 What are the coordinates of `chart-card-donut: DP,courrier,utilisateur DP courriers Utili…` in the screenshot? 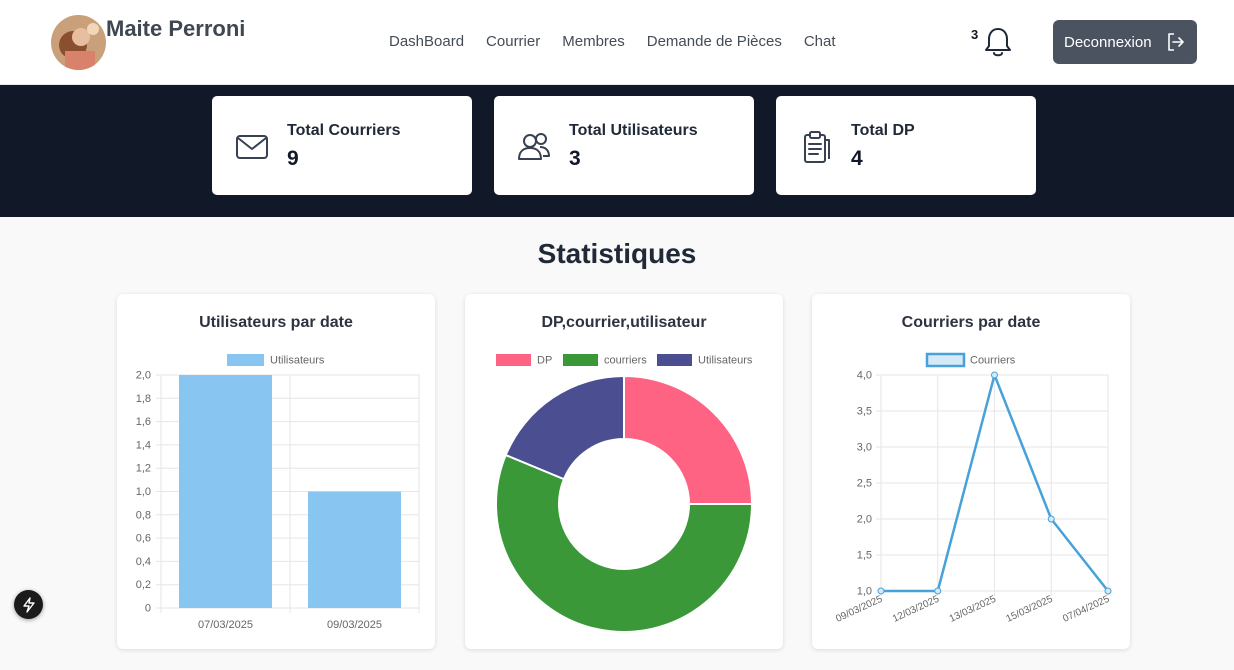 It's located at (624, 471).